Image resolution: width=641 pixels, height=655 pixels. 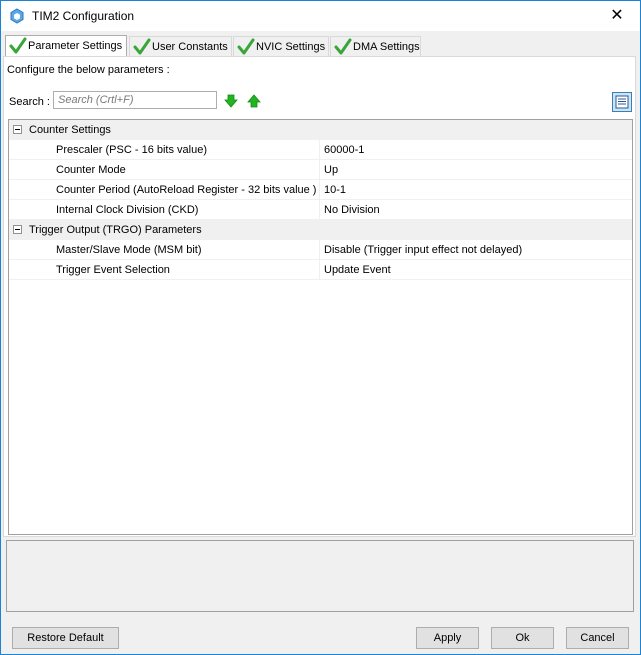 I want to click on param-name: Prescaler (PSC - 16 bits value), so click(x=131, y=150).